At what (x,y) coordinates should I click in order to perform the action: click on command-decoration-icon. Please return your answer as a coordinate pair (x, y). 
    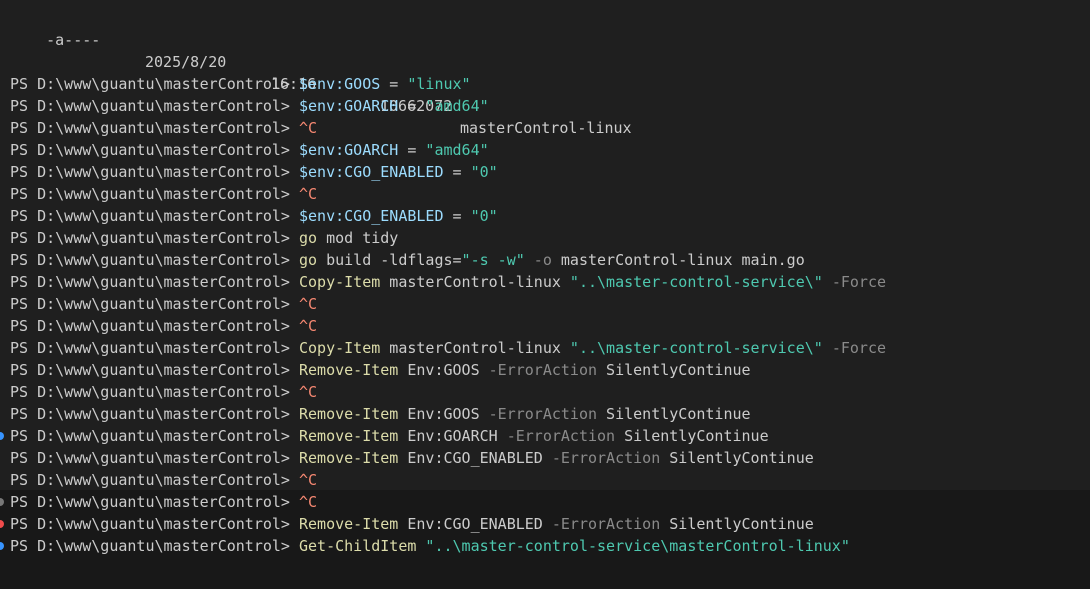
    Looking at the image, I should click on (2, 436).